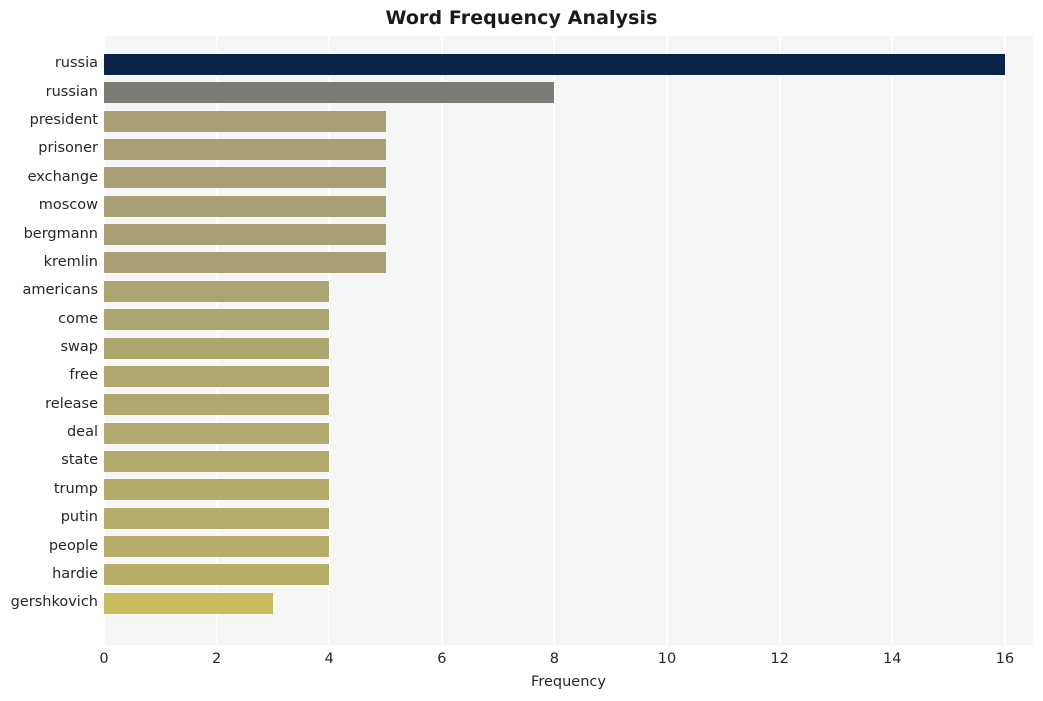  I want to click on y-tick-label-russian: russian, so click(71, 91).